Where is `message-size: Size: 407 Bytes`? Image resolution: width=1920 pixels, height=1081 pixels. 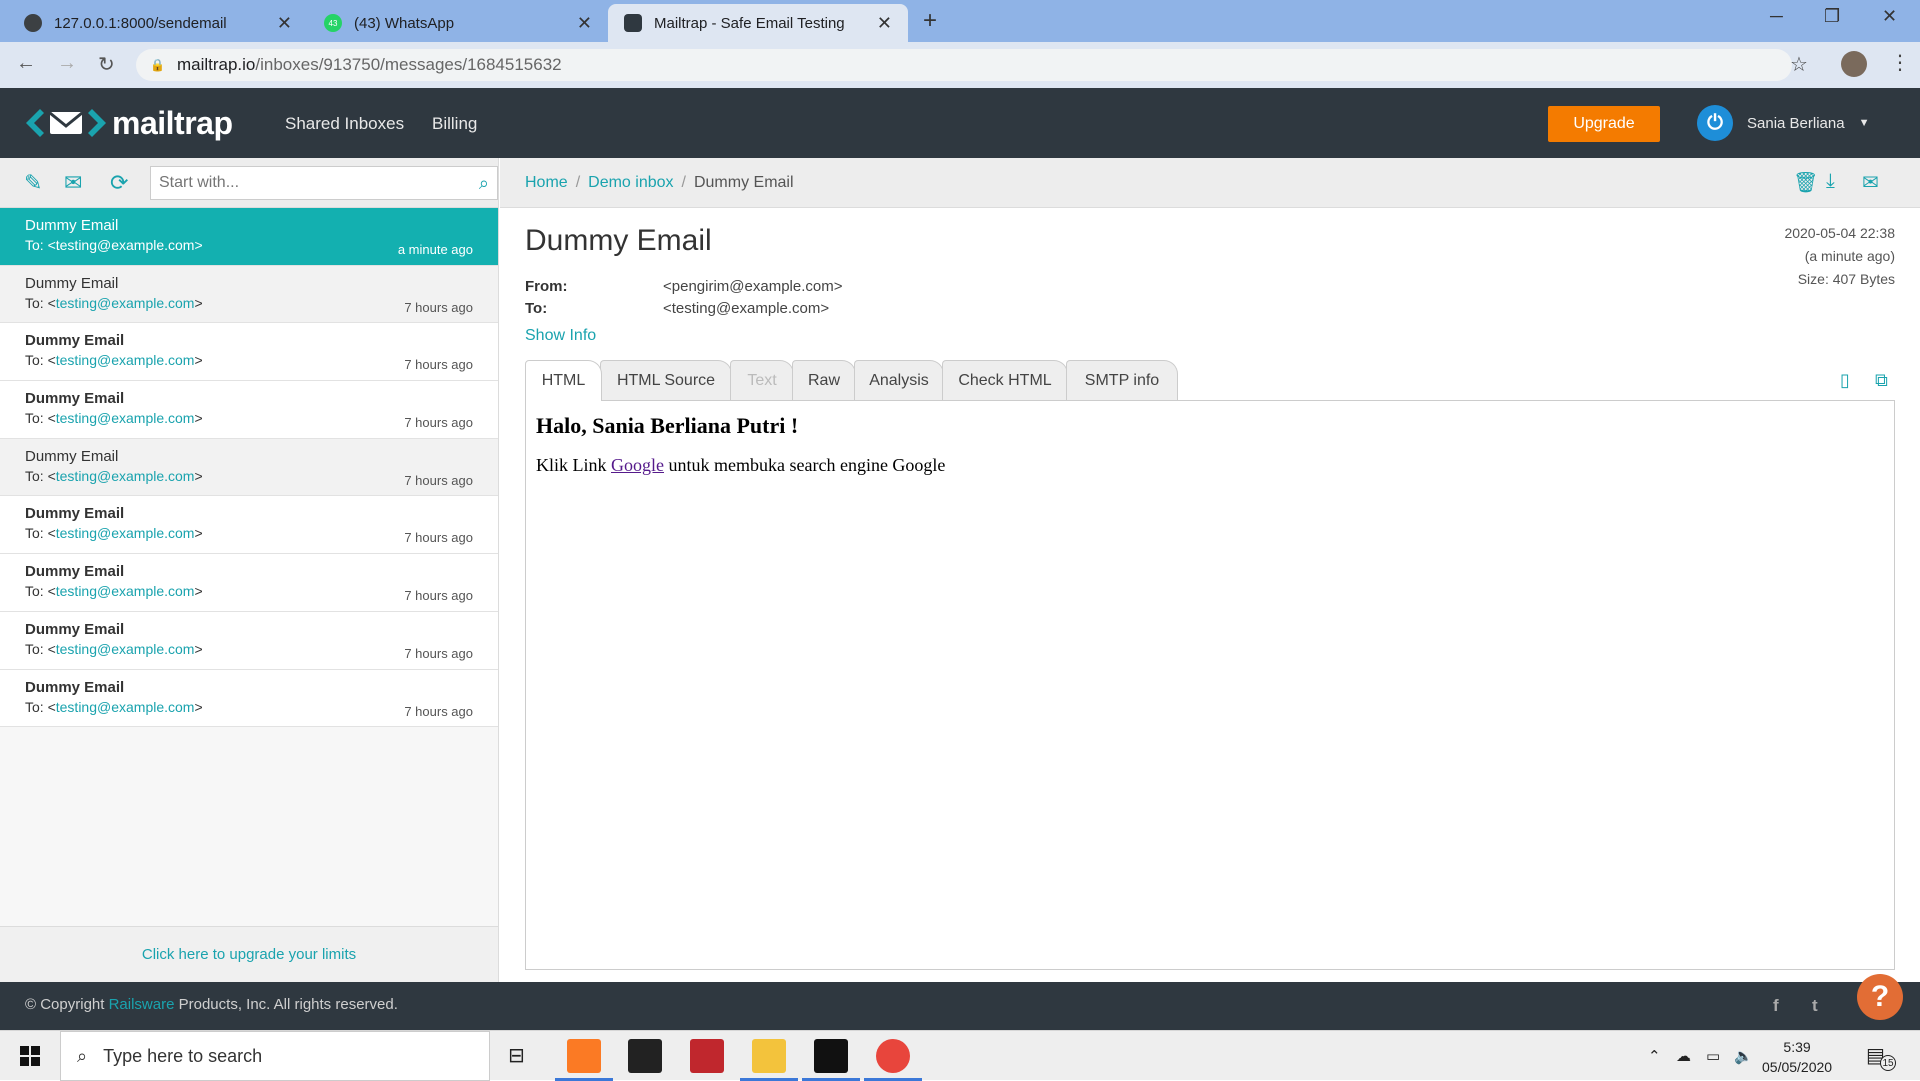
message-size: Size: 407 Bytes is located at coordinates (1846, 279).